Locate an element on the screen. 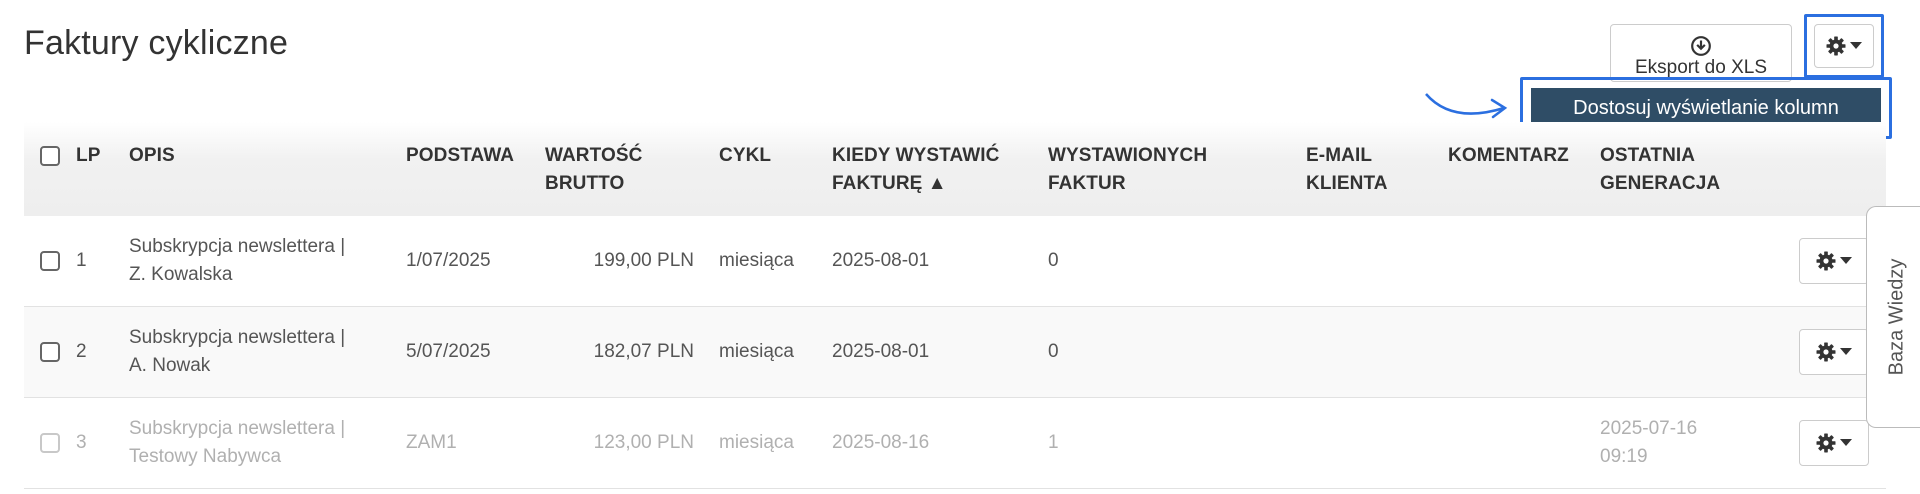 The width and height of the screenshot is (1920, 494). header-komentarz: KOMENTARZ is located at coordinates (1508, 156).